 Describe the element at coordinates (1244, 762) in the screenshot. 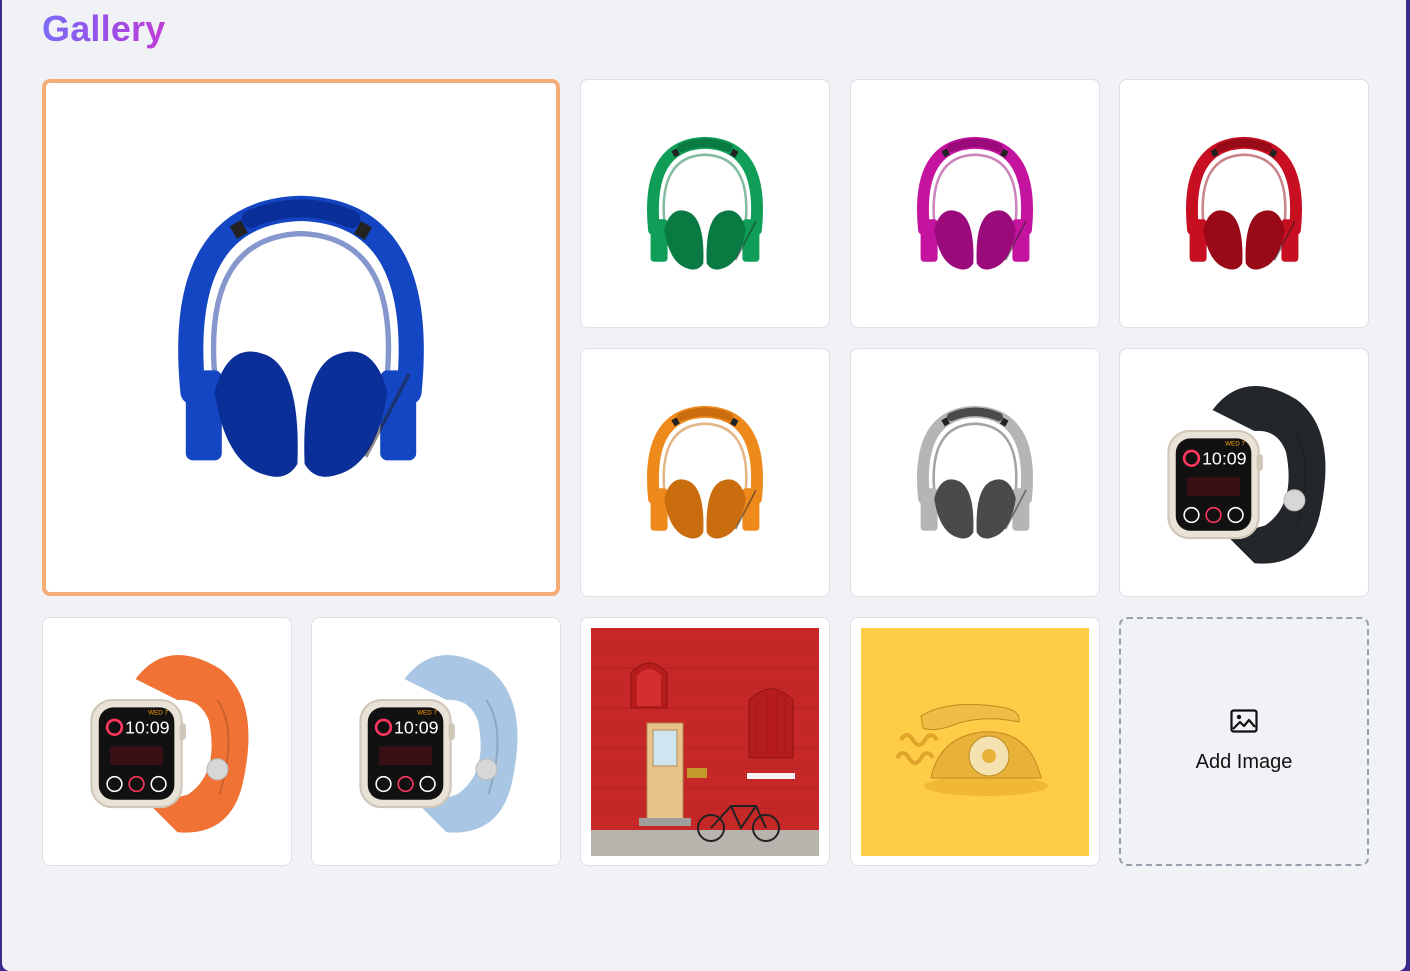

I see `add-image-label: Add Image` at that location.